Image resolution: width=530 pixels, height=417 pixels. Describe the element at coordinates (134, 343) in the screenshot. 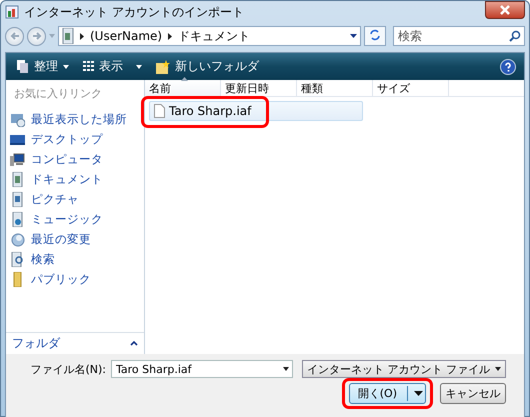

I see `chevron-up-icon` at that location.